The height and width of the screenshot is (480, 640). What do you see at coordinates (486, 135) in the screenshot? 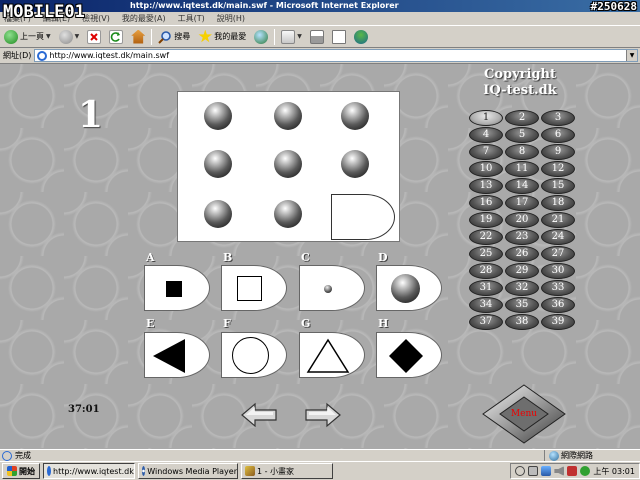
I see `question-button-4: 4` at bounding box center [486, 135].